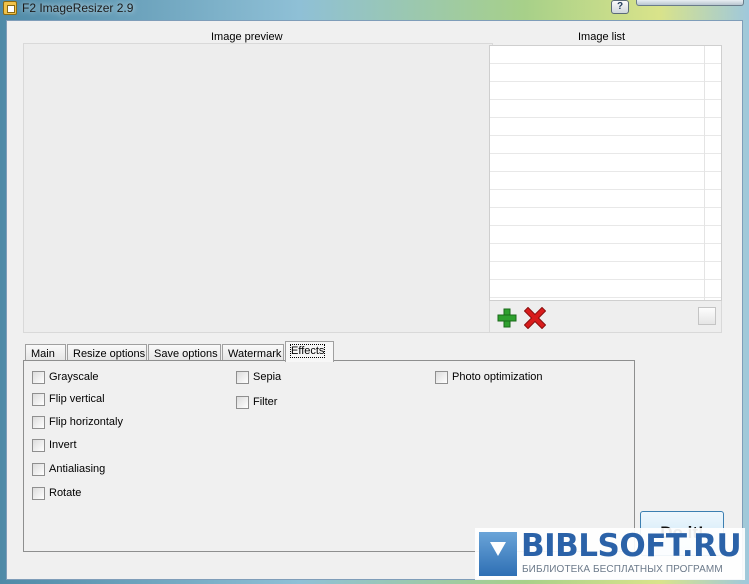 The image size is (749, 584). Describe the element at coordinates (602, 37) in the screenshot. I see `image-list-label: Image list` at that location.